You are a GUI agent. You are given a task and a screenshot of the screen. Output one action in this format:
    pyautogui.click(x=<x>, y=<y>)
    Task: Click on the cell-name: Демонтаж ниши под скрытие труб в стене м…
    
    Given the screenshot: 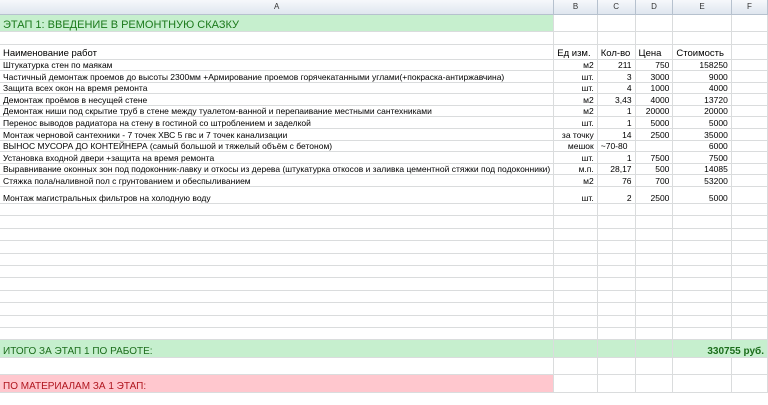 What is the action you would take?
    pyautogui.click(x=277, y=111)
    